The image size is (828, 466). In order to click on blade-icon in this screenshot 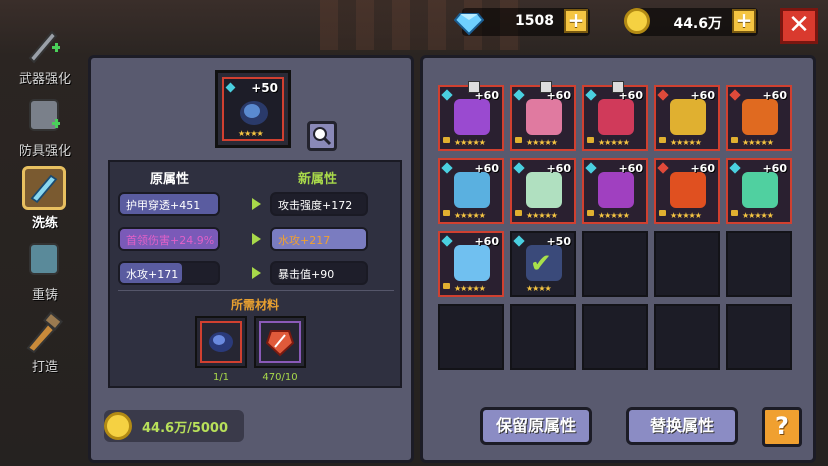, I will do `click(544, 190)`.